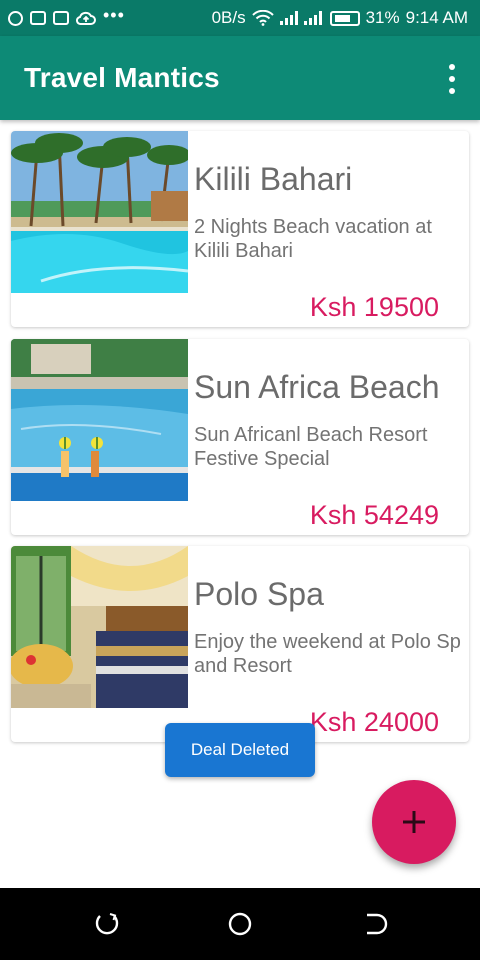 This screenshot has width=480, height=960. What do you see at coordinates (262, 459) in the screenshot?
I see `deal-description-line: Festive Special` at bounding box center [262, 459].